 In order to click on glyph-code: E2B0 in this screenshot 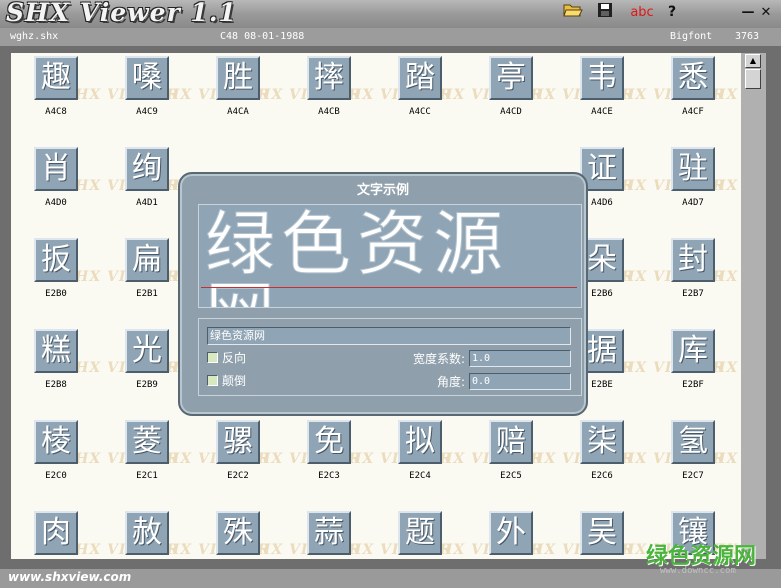, I will do `click(56, 294)`.